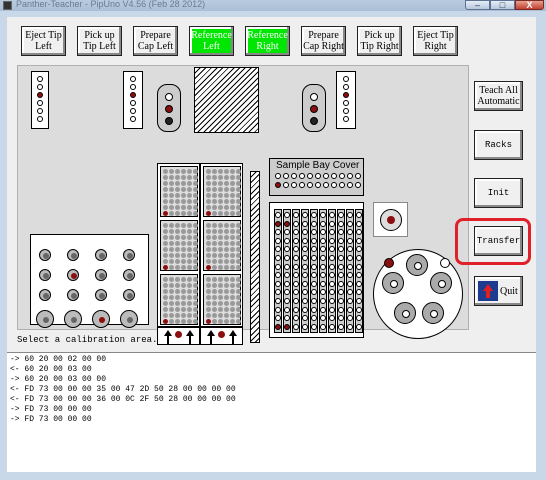  Describe the element at coordinates (58, 379) in the screenshot. I see `log-line: -> 60 20 00 03 00 00` at that location.